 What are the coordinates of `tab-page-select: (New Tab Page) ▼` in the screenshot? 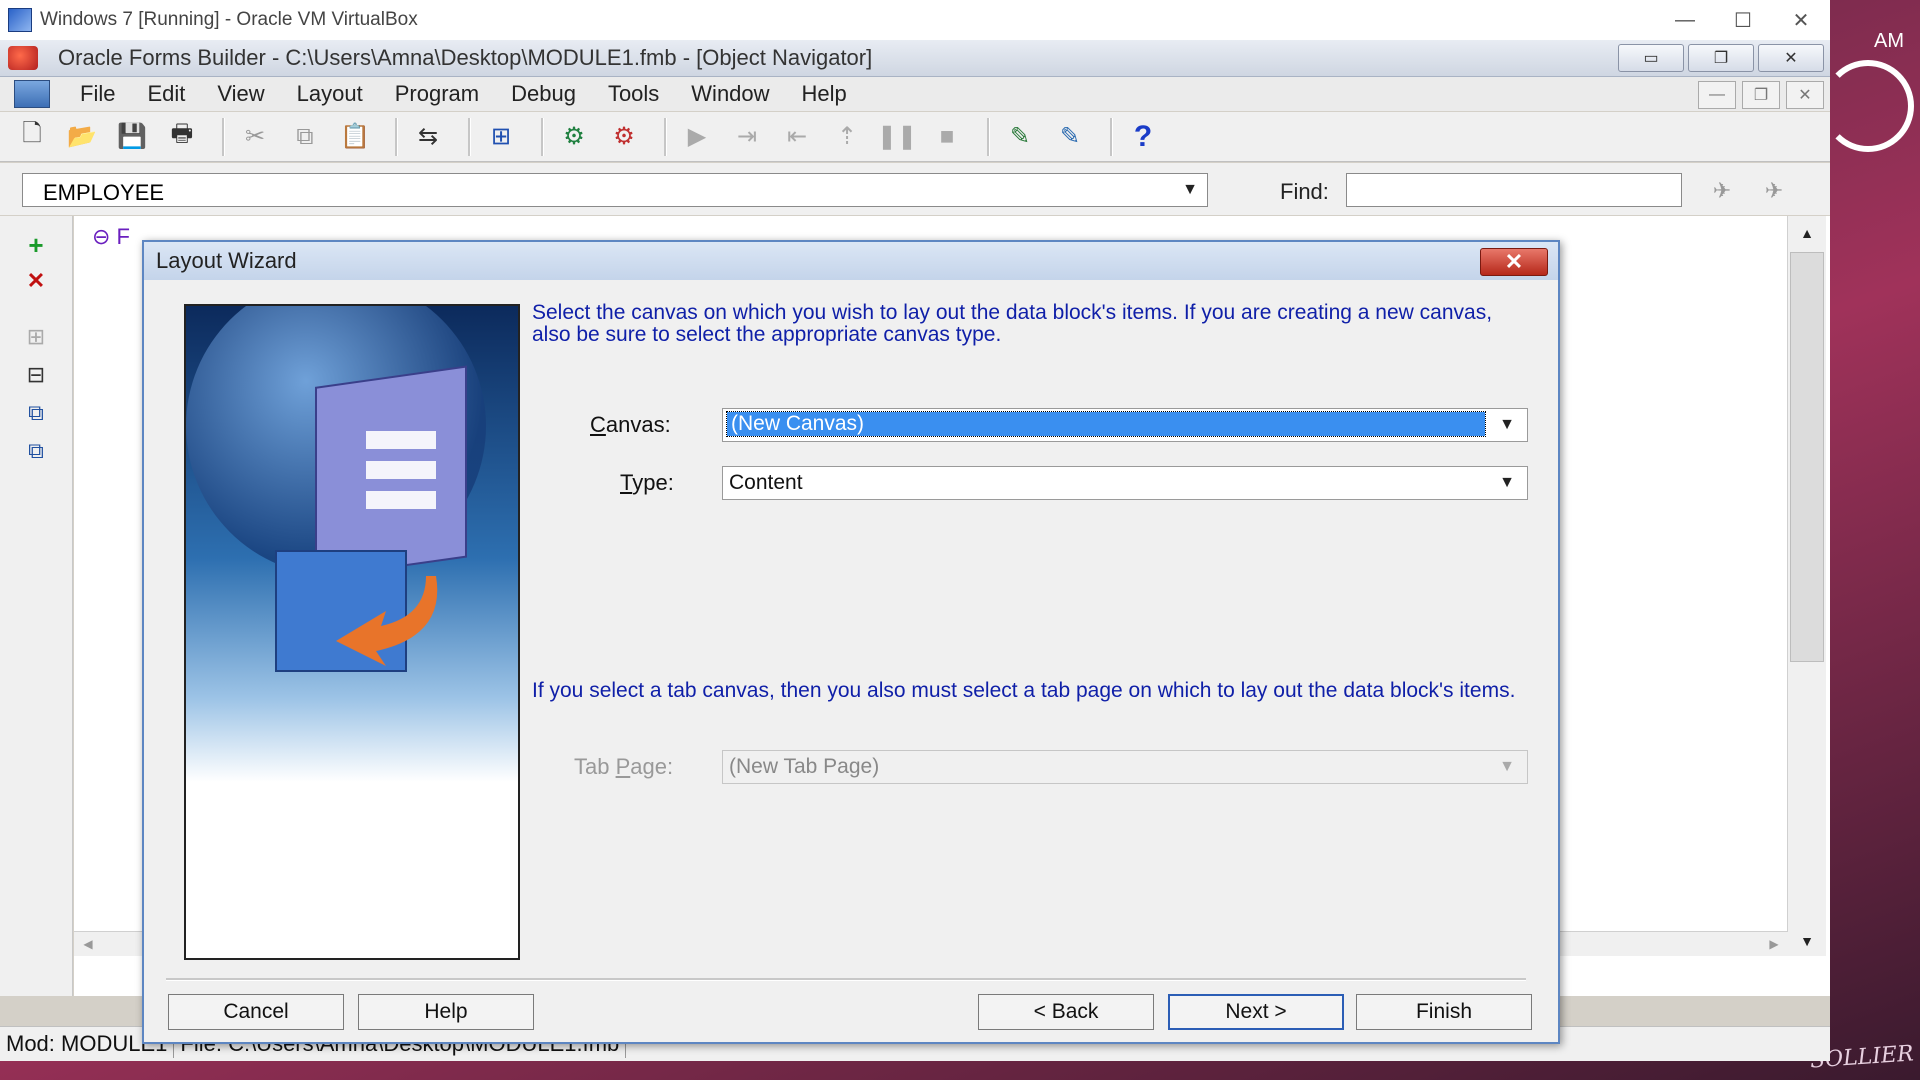 It's located at (1125, 767).